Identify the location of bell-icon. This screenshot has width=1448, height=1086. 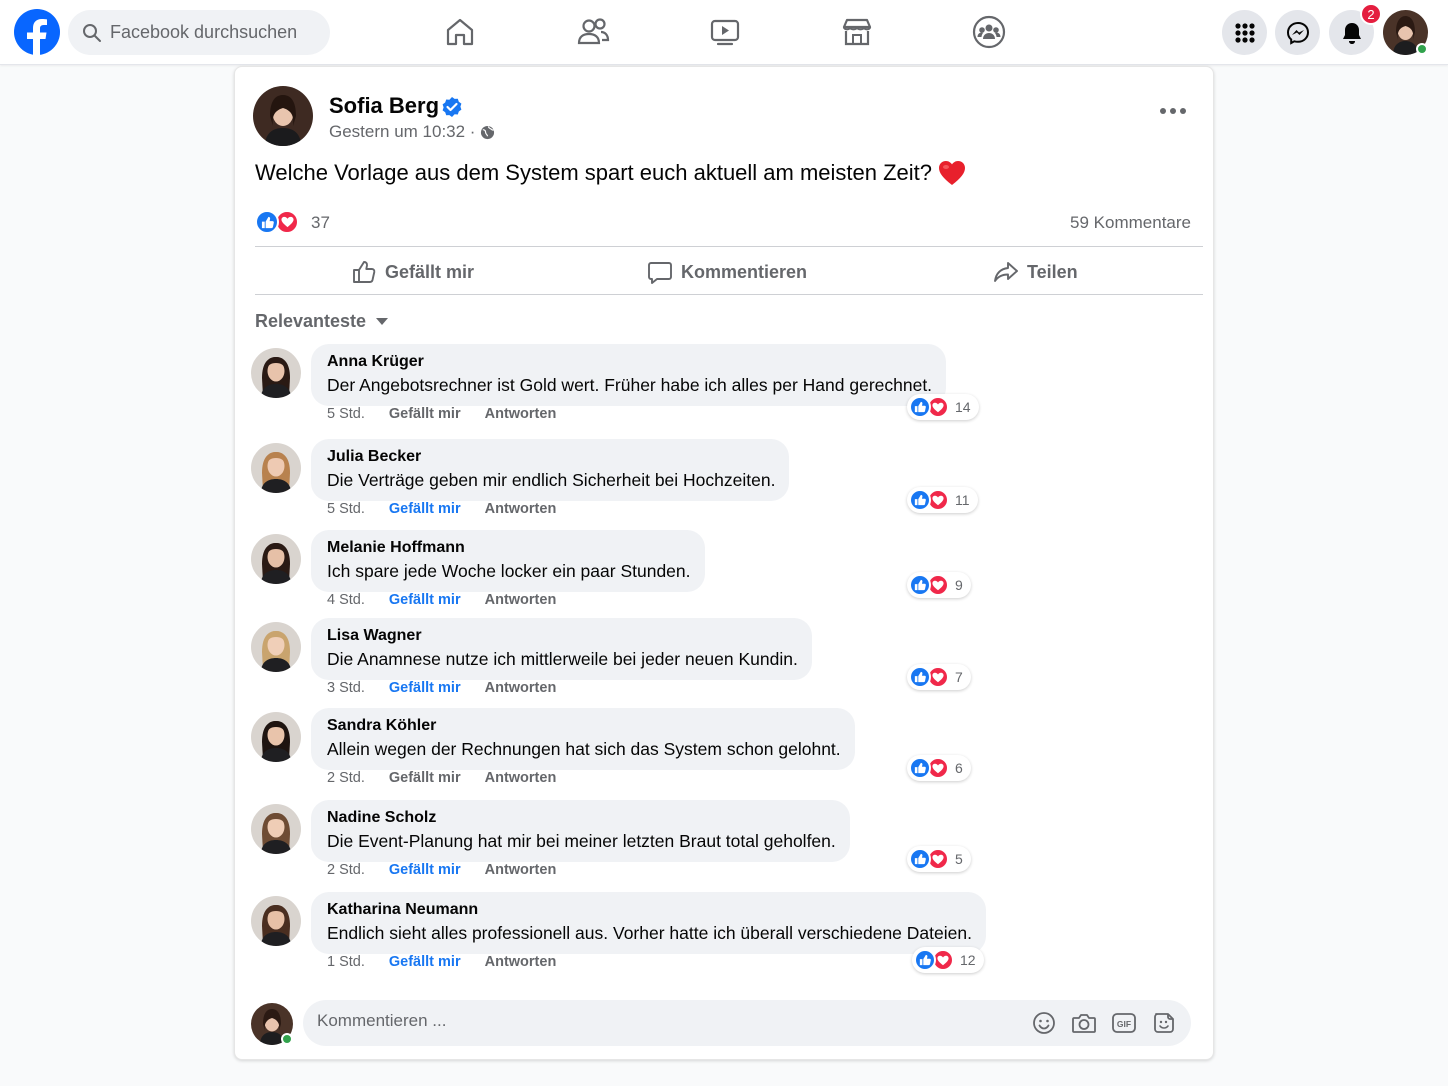
(1352, 33).